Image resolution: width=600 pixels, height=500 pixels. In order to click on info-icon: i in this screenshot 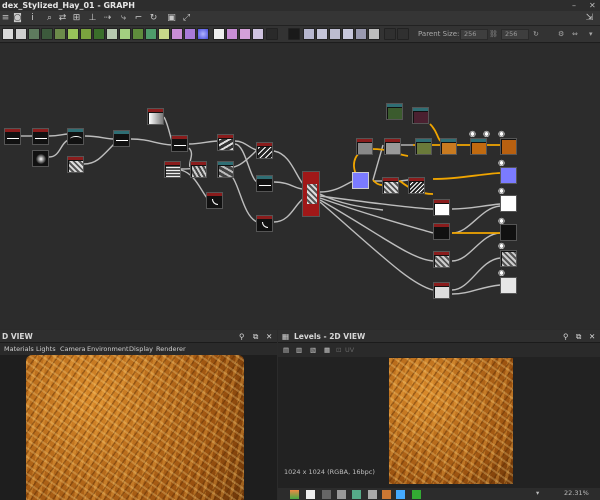, I will do `click(32, 18)`.